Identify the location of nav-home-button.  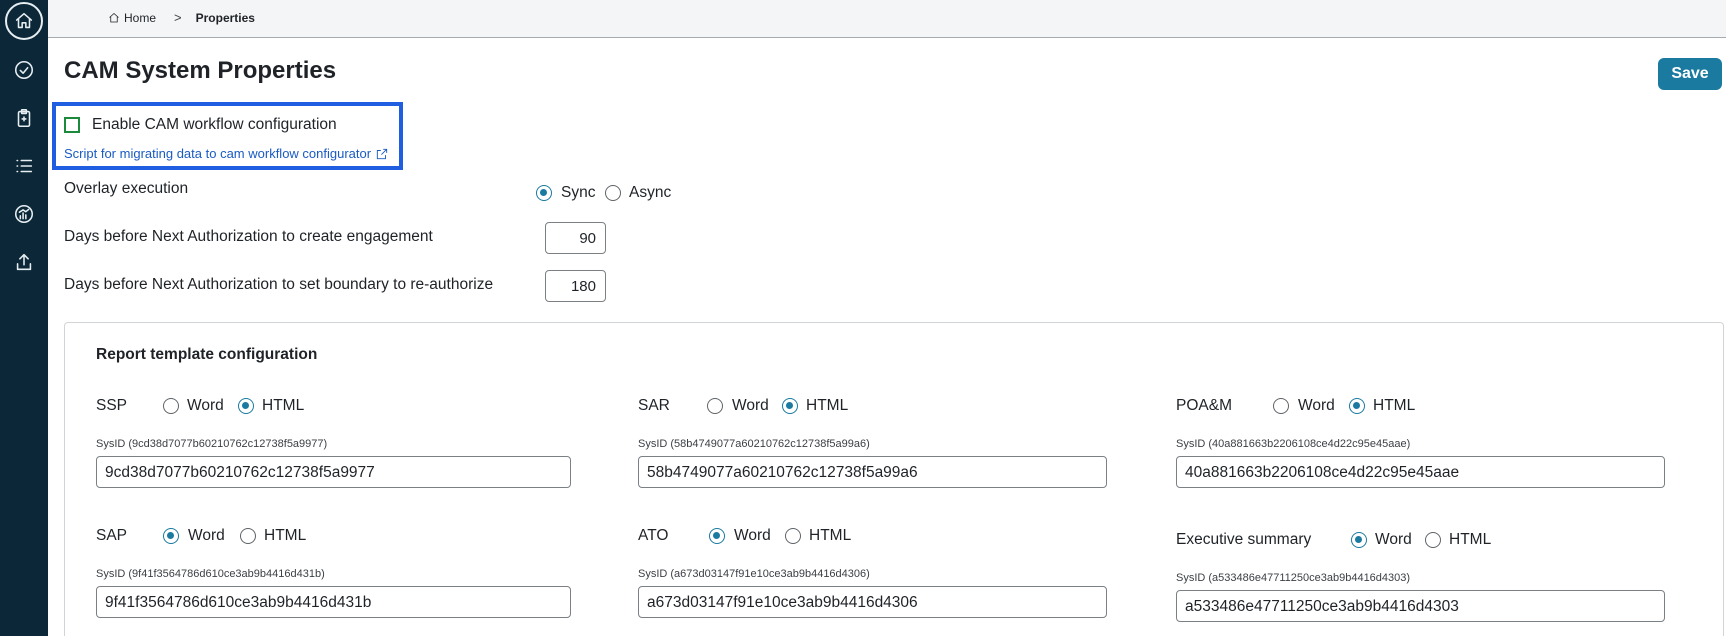
(24, 21).